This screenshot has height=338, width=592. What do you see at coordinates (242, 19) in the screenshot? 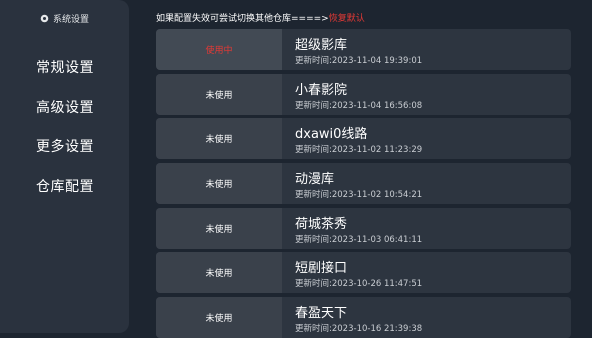
I see `notice-text: 如果配置失效可尝试切换其他仓库====>` at bounding box center [242, 19].